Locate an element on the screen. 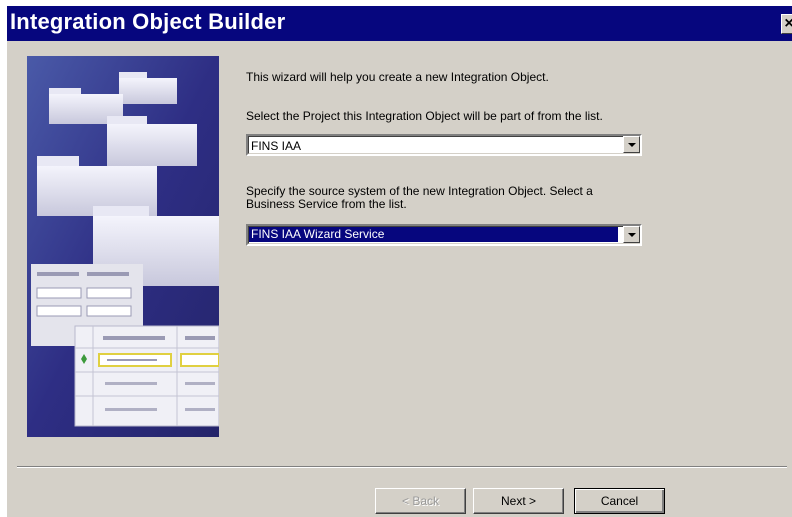  close-icon: × is located at coordinates (786, 24).